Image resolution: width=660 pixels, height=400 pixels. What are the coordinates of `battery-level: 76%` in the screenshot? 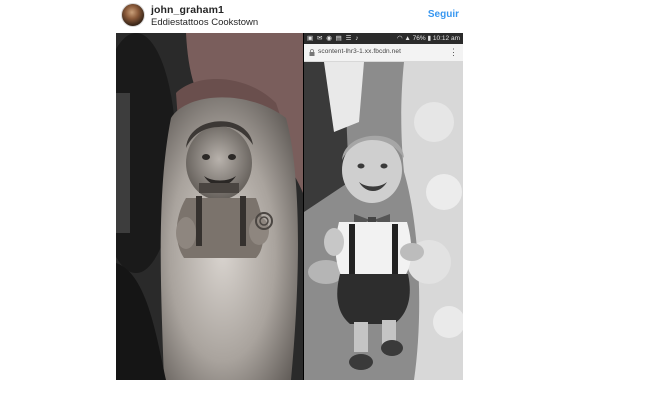 It's located at (419, 38).